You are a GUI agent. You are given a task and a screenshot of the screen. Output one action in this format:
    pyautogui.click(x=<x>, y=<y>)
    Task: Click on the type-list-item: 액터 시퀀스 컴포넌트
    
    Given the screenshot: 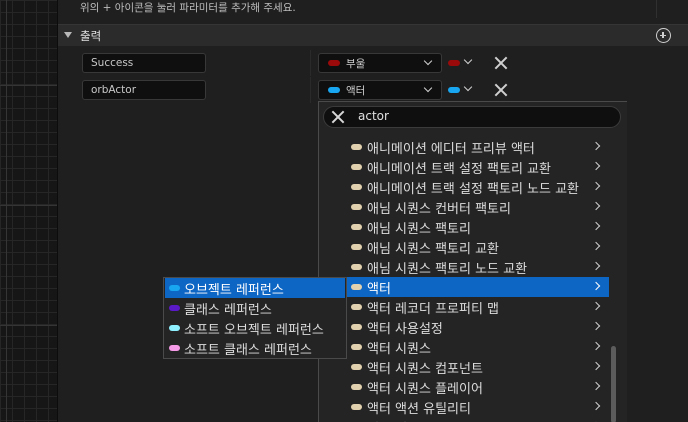 What is the action you would take?
    pyautogui.click(x=464, y=367)
    